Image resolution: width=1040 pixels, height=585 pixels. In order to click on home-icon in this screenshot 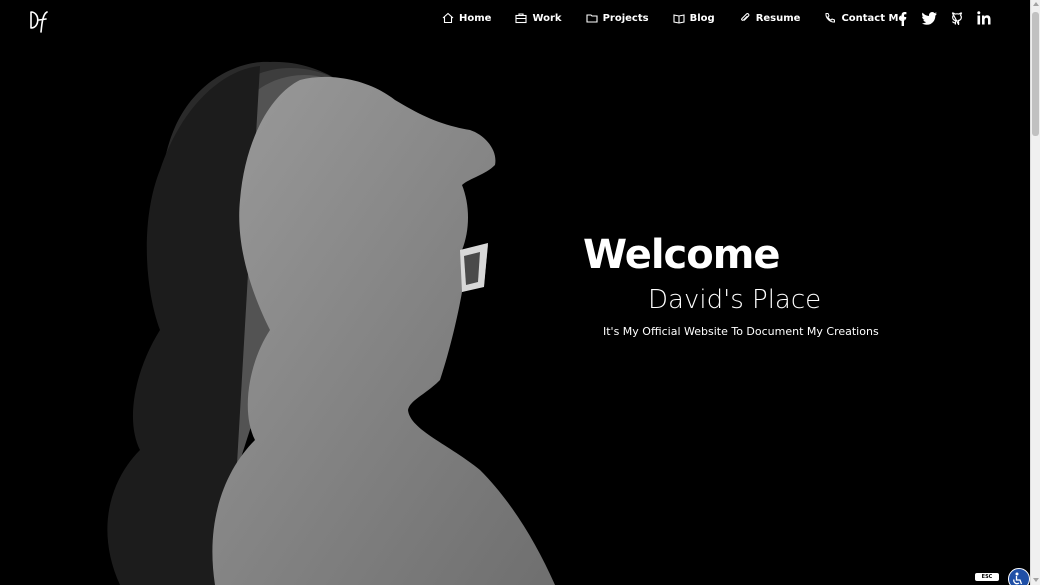, I will do `click(448, 18)`.